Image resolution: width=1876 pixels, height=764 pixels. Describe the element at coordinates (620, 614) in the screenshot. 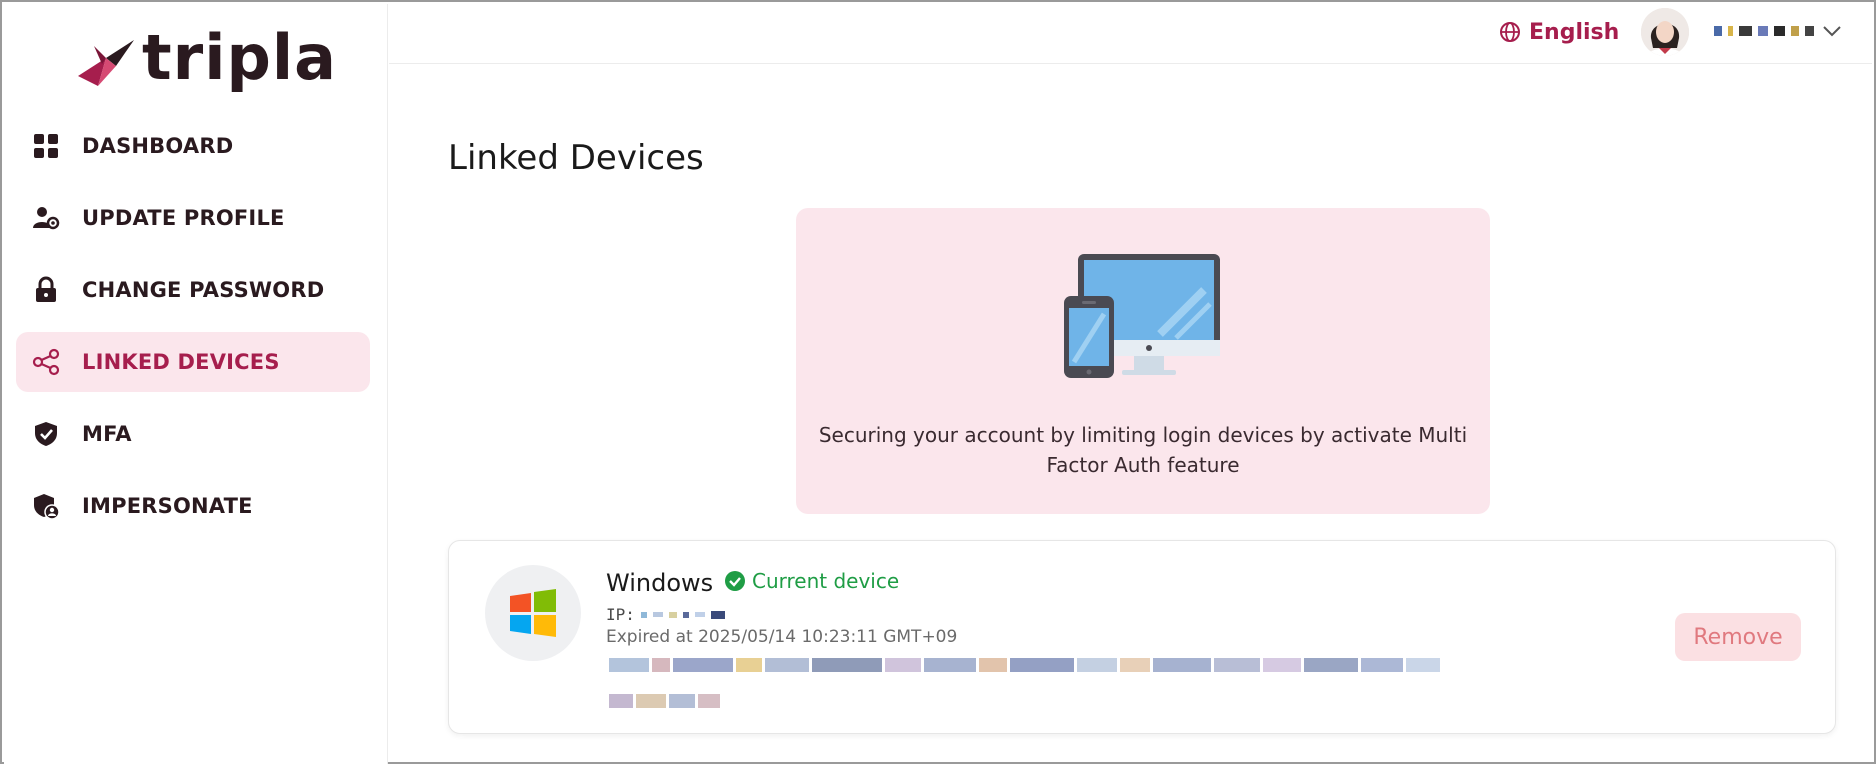

I see `ip-label: IP:` at that location.